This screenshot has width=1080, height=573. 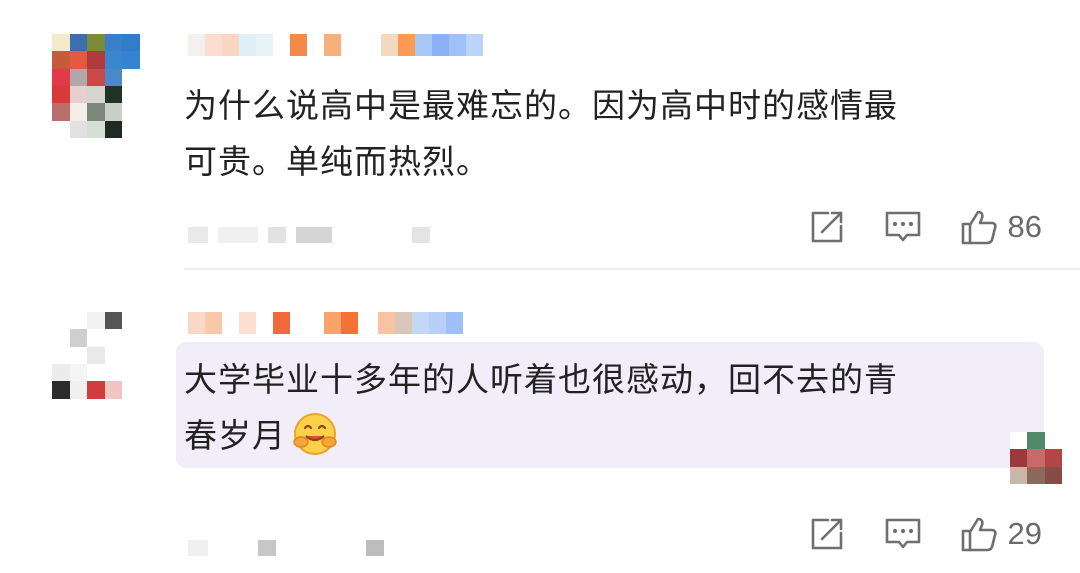 I want to click on like-count: 86, so click(x=1024, y=226).